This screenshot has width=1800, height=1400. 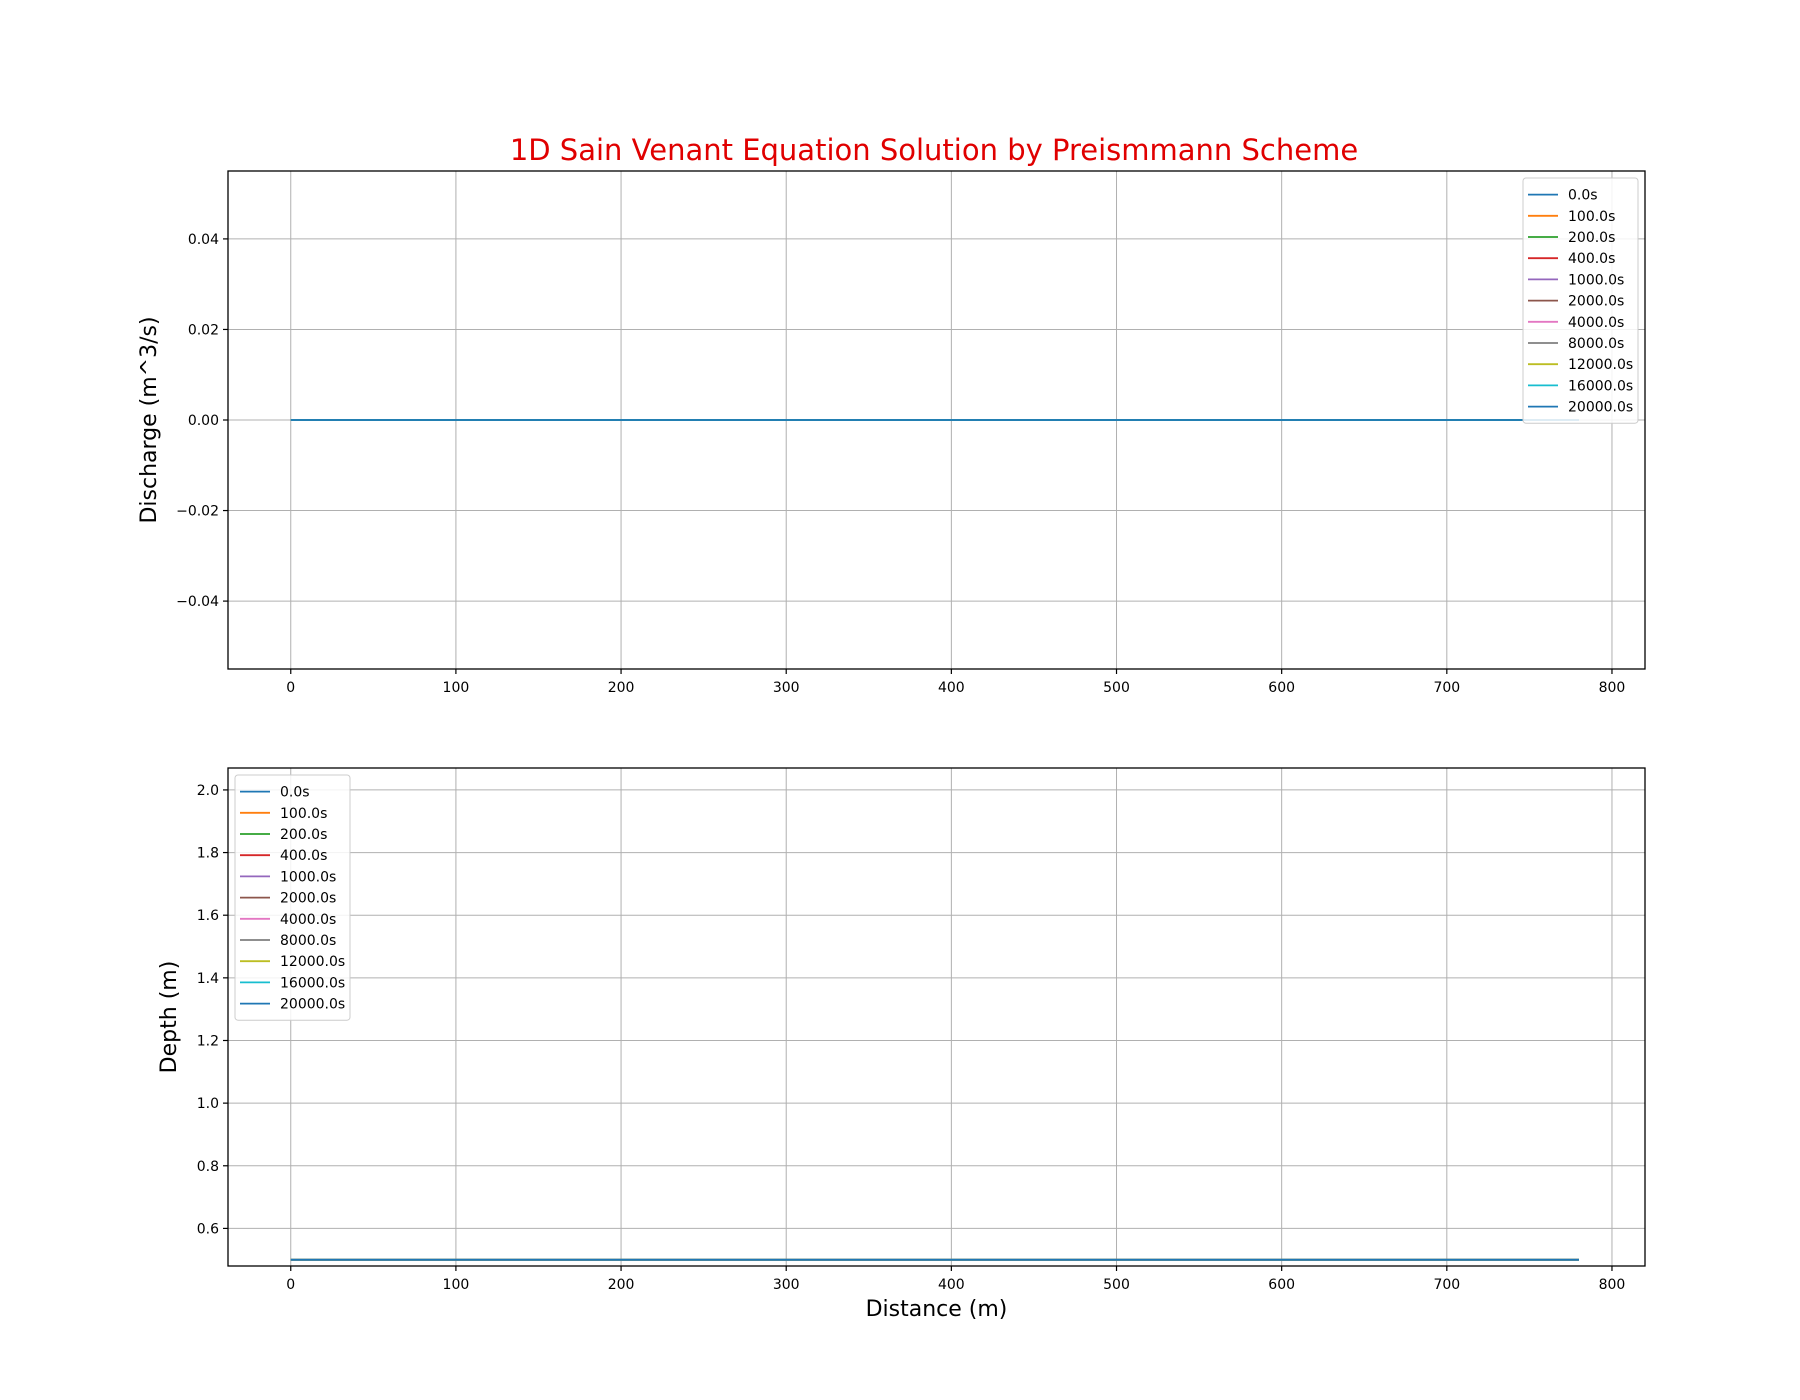 What do you see at coordinates (208, 1041) in the screenshot?
I see `y-tick-label: 1.2` at bounding box center [208, 1041].